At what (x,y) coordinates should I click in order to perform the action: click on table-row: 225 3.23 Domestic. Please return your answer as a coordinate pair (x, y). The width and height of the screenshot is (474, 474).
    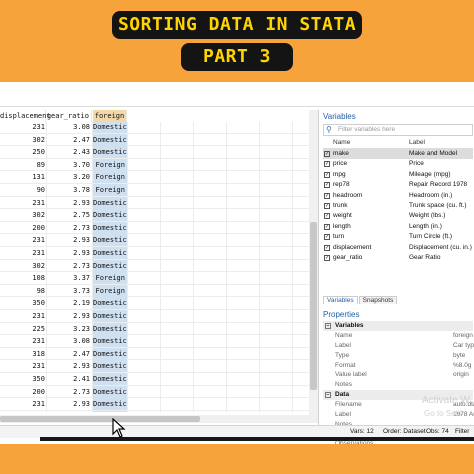
    Looking at the image, I should click on (159, 329).